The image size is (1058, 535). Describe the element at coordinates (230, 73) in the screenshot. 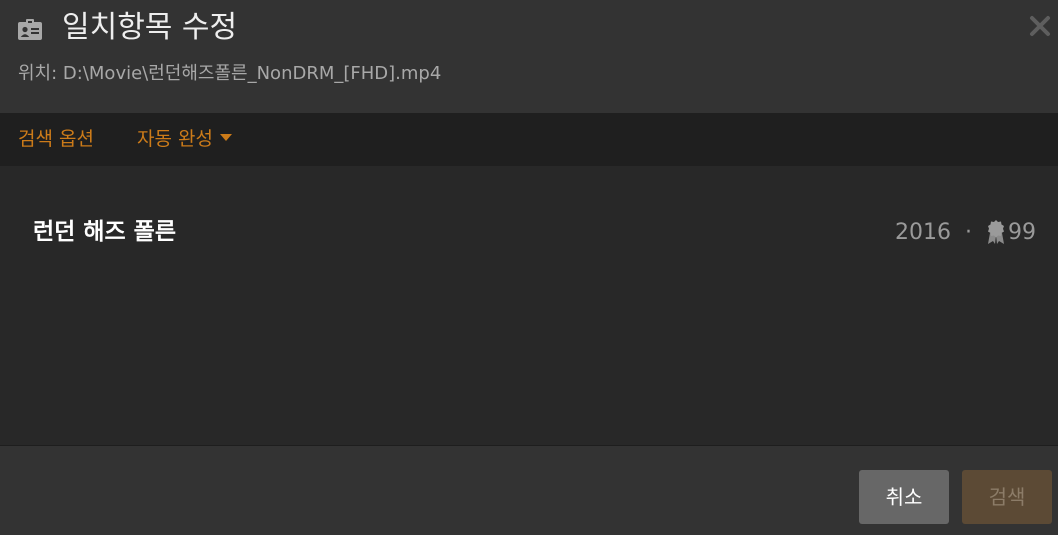

I see `file-location: 위치: D:\Movie\런던해즈폴른_NonDRM_[FHD].mp4` at that location.